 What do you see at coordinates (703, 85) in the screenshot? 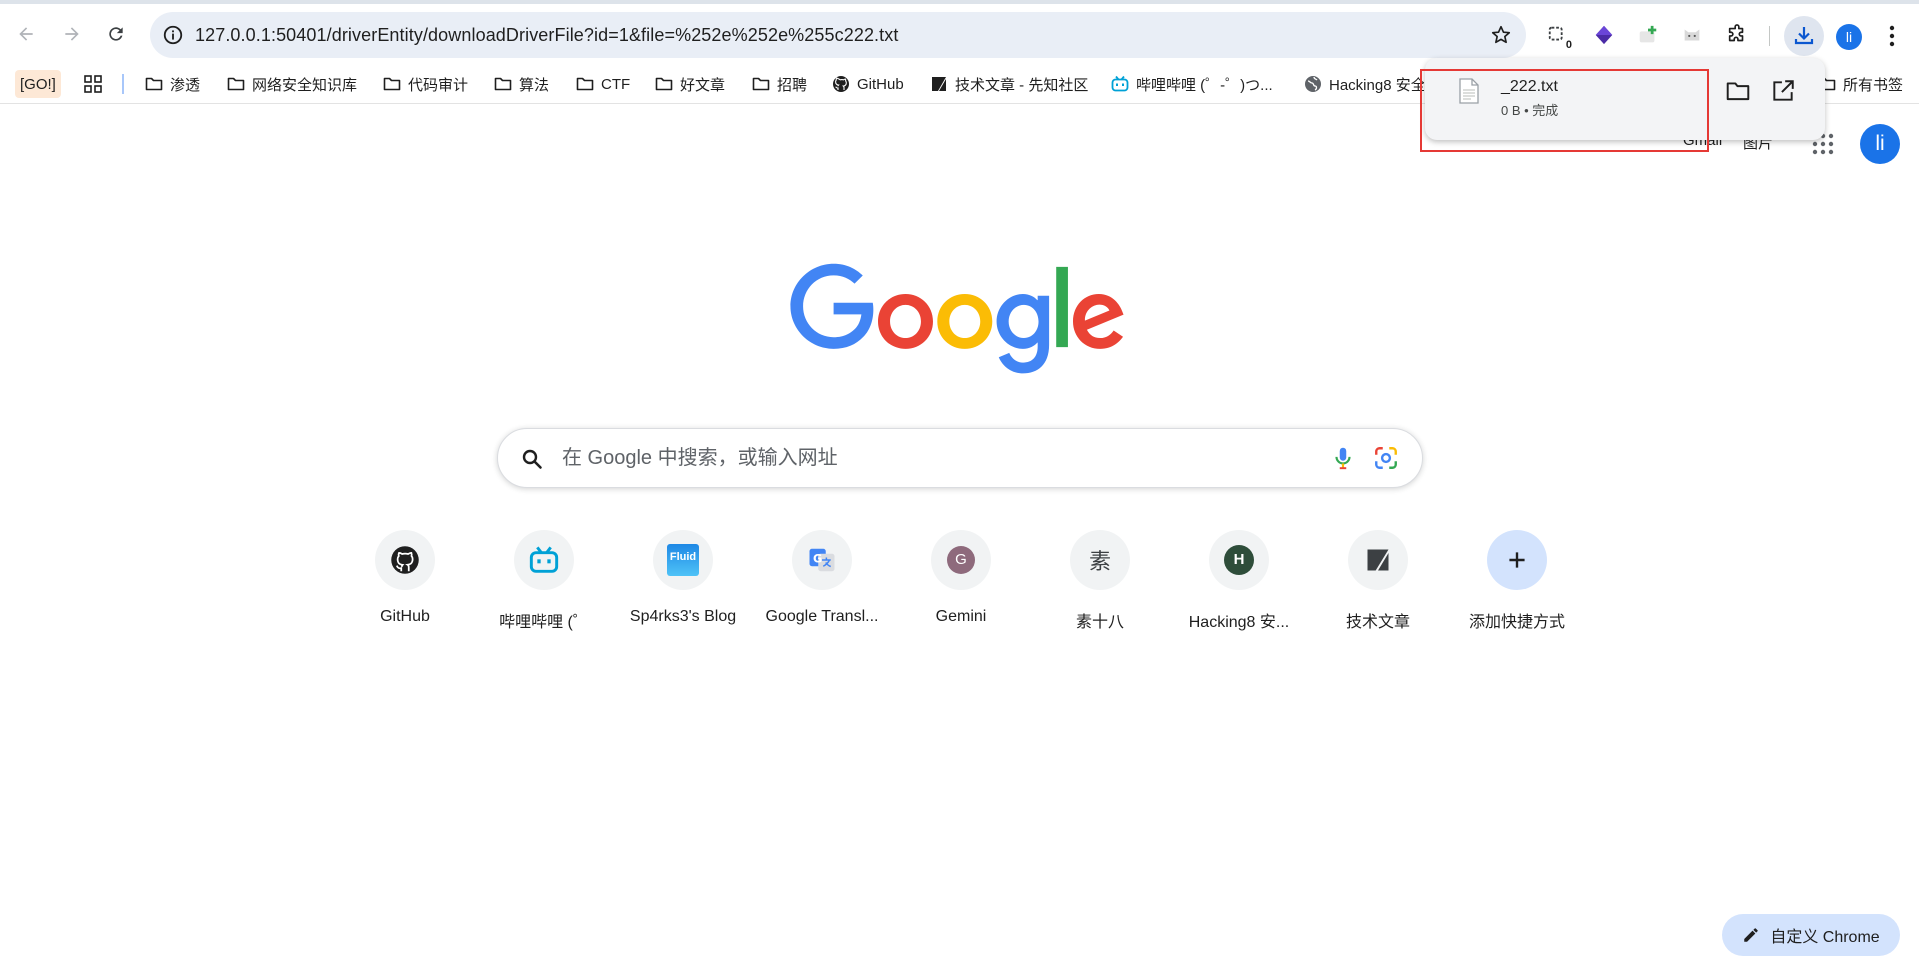
I see `bookmark-label: 好文章` at bounding box center [703, 85].